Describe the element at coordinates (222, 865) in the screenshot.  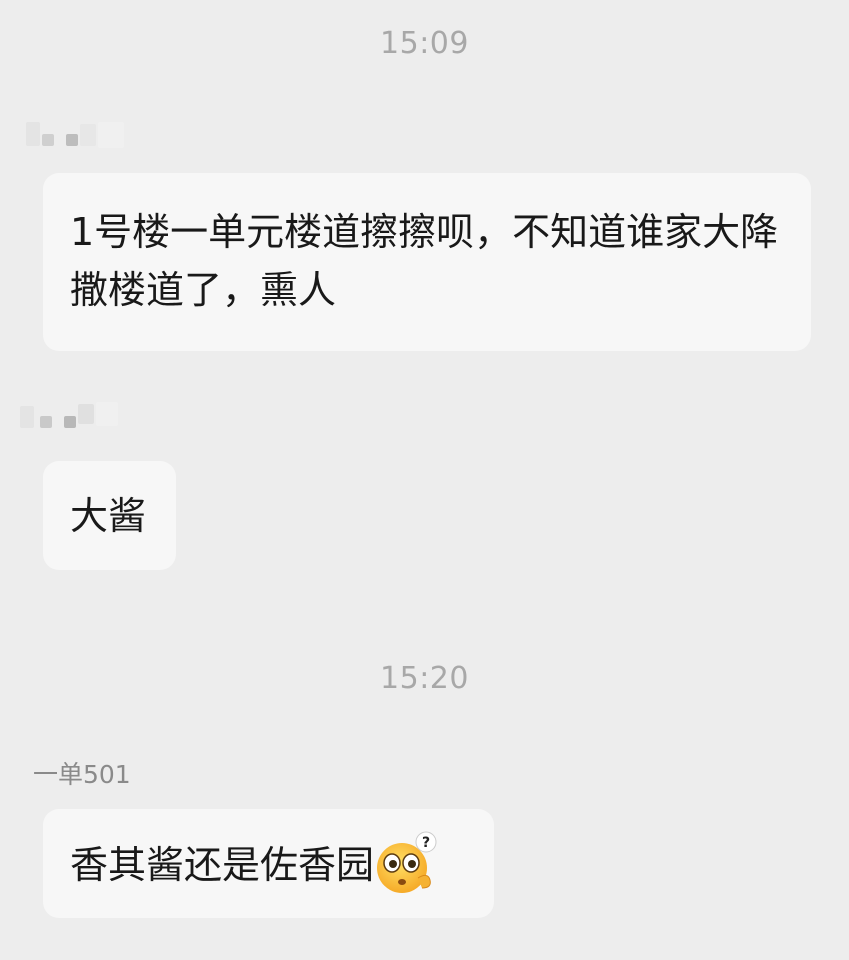
I see `message-text: 香其酱还是佐香园` at that location.